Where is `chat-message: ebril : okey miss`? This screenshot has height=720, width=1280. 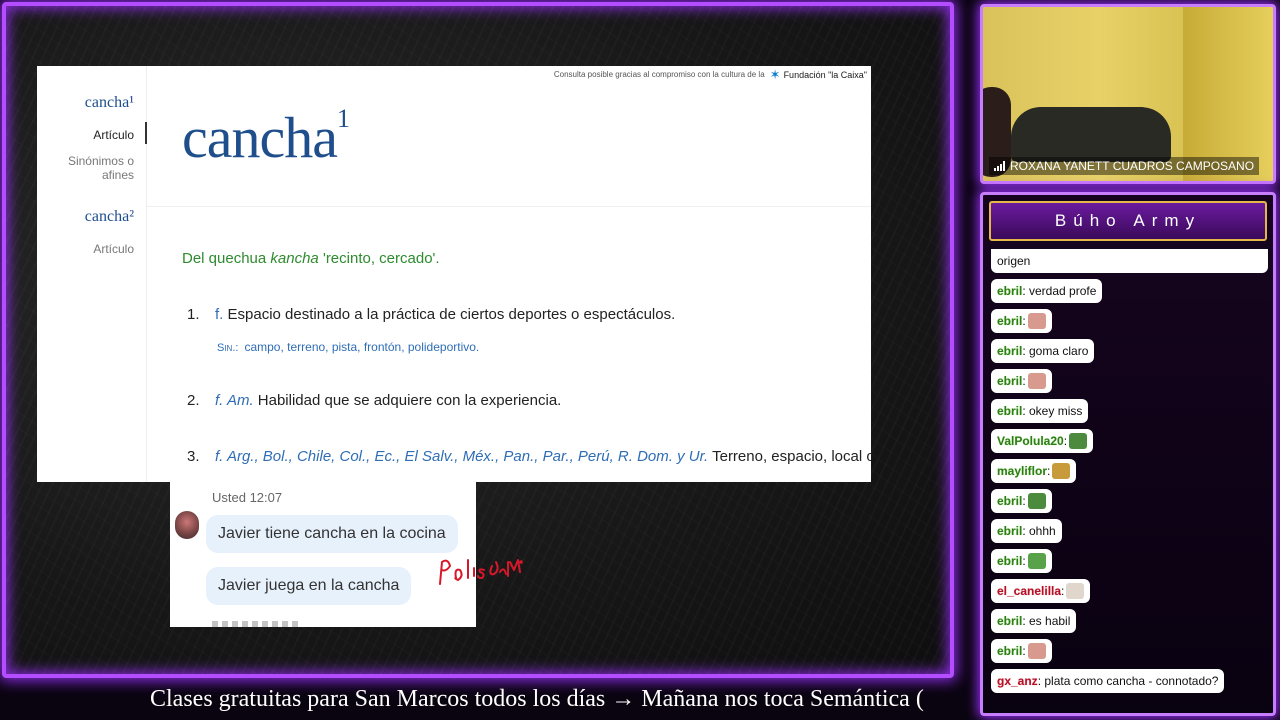 chat-message: ebril : okey miss is located at coordinates (1040, 411).